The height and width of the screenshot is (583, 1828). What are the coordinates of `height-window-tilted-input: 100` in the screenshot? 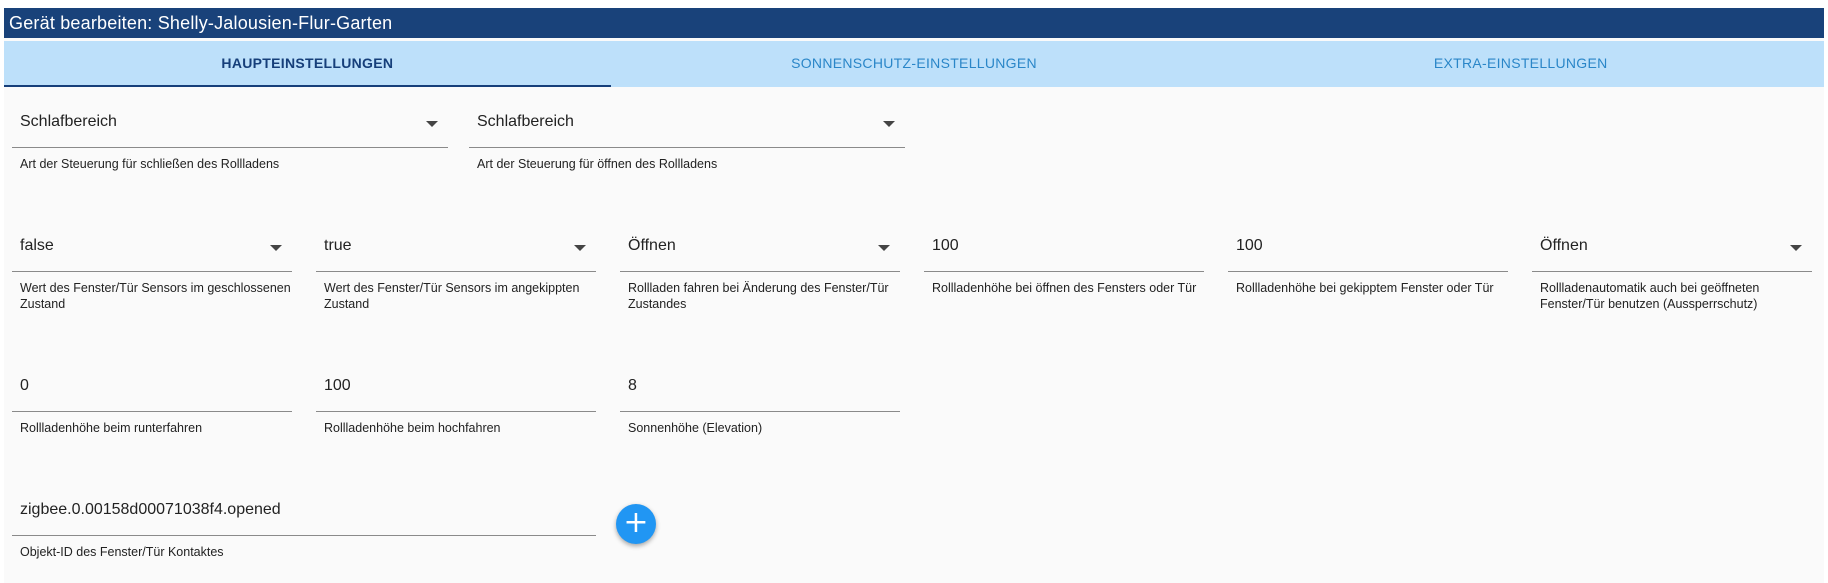 It's located at (1368, 249).